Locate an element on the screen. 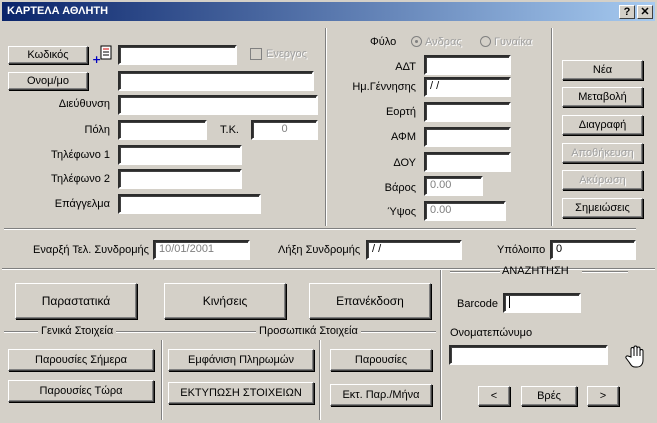  phone1-label: Τηλέφωνο 1 is located at coordinates (80, 155).